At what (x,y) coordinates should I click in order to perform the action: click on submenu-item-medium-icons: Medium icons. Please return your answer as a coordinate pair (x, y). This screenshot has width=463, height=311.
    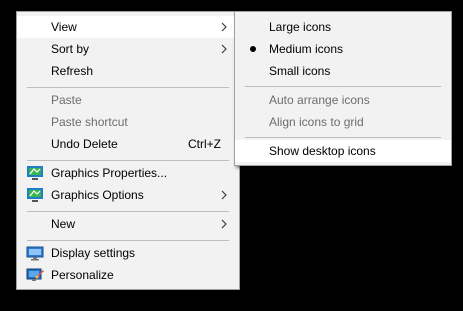
    Looking at the image, I should click on (343, 49).